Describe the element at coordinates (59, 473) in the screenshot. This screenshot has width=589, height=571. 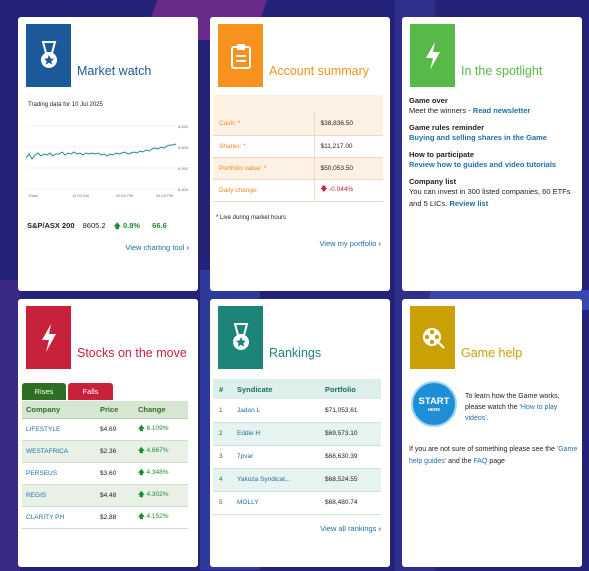
I see `company-link: PERSEUS` at that location.